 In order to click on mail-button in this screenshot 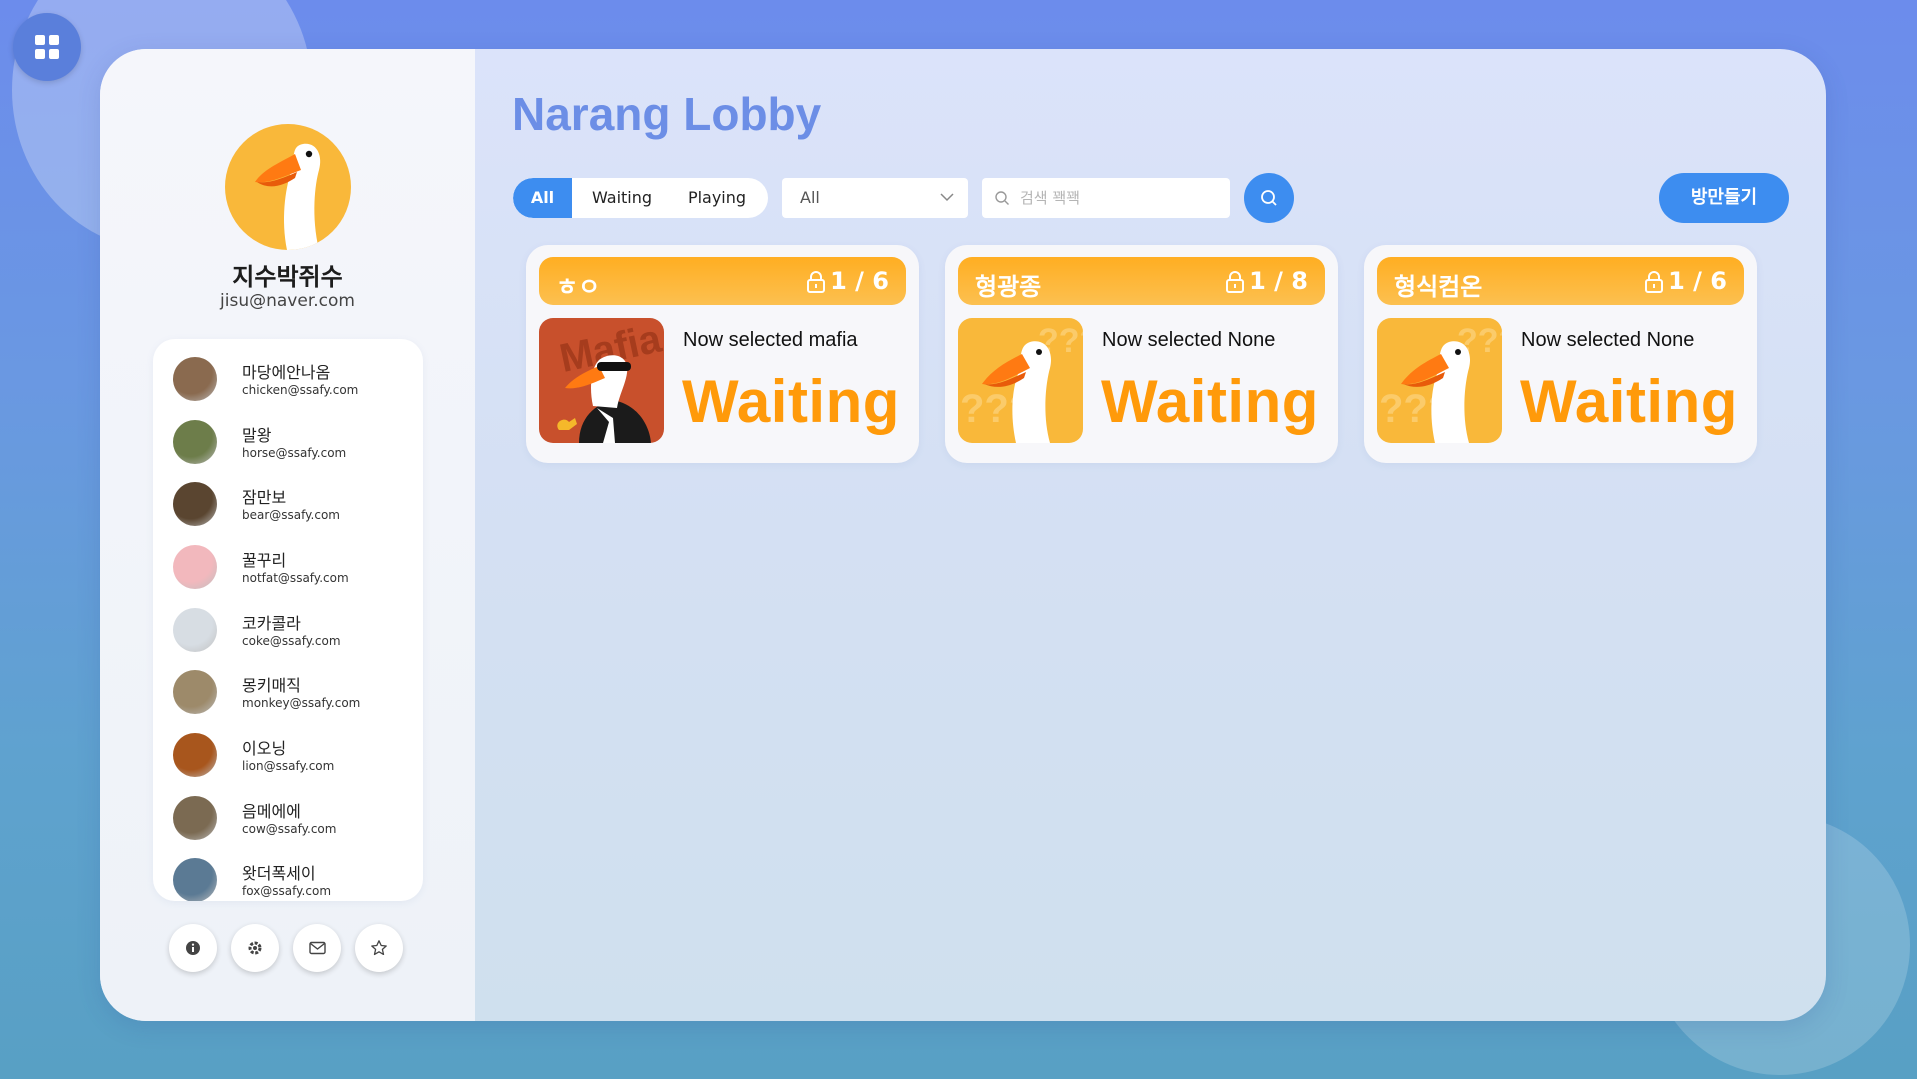, I will do `click(317, 948)`.